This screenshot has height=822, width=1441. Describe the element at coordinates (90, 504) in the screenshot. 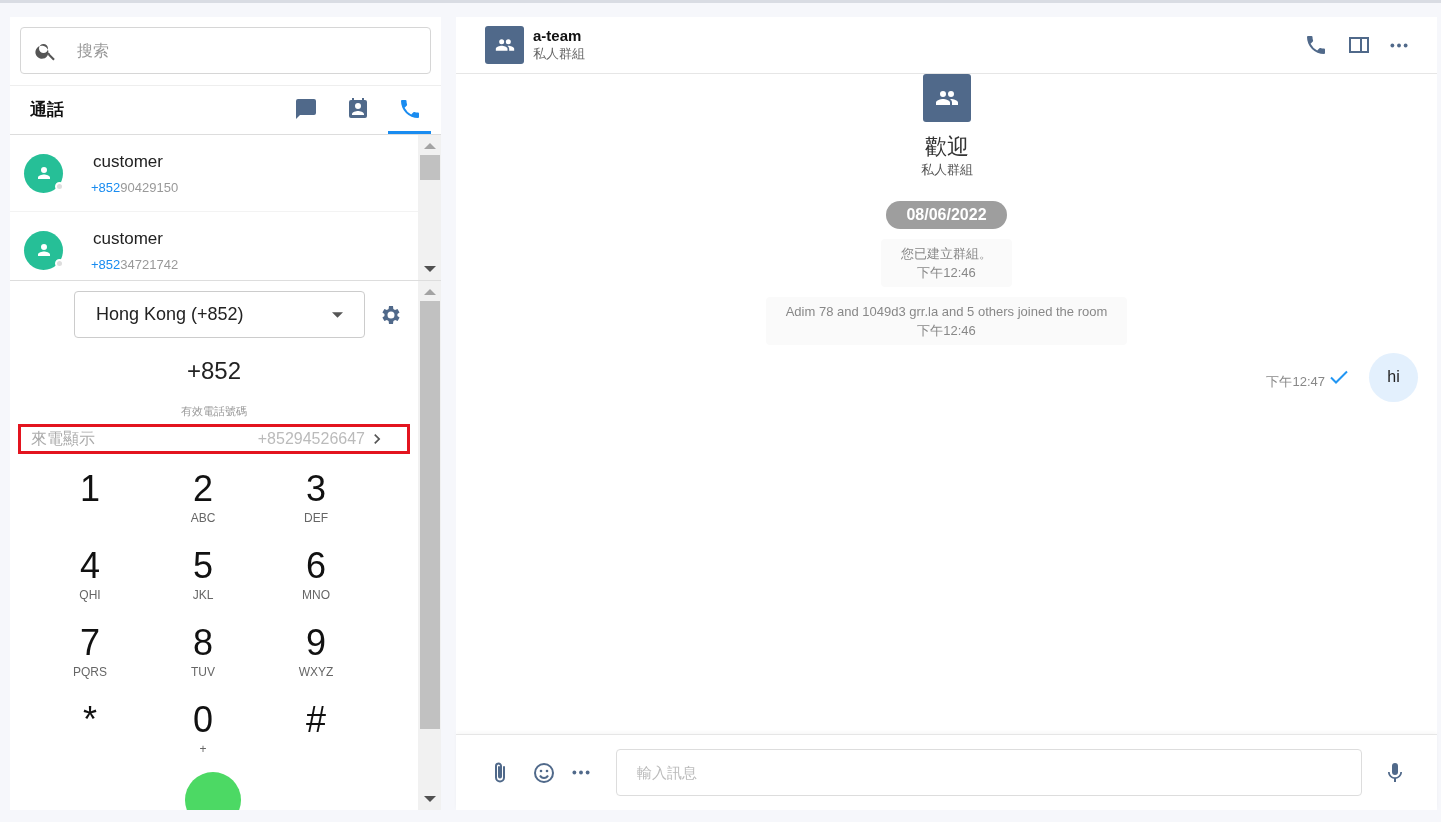

I see `dial-key: 1` at that location.